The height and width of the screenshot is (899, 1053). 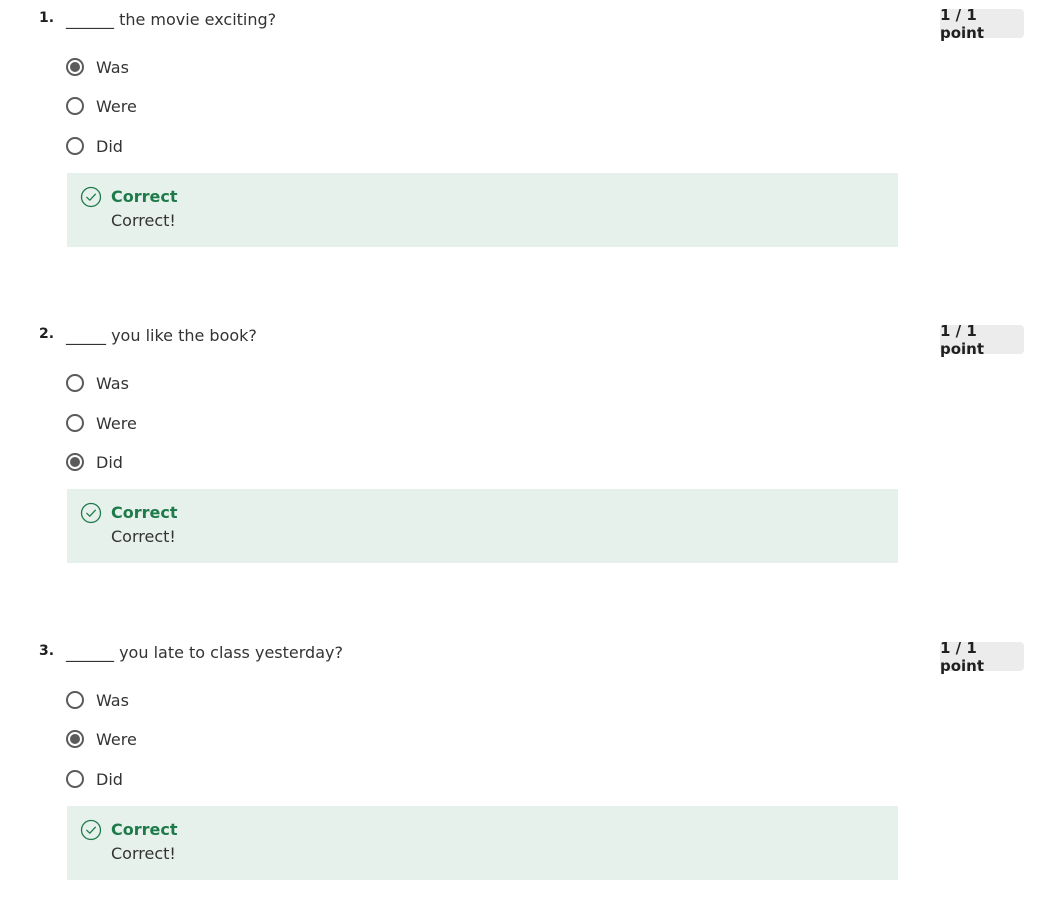 I want to click on question-number: 2., so click(x=47, y=334).